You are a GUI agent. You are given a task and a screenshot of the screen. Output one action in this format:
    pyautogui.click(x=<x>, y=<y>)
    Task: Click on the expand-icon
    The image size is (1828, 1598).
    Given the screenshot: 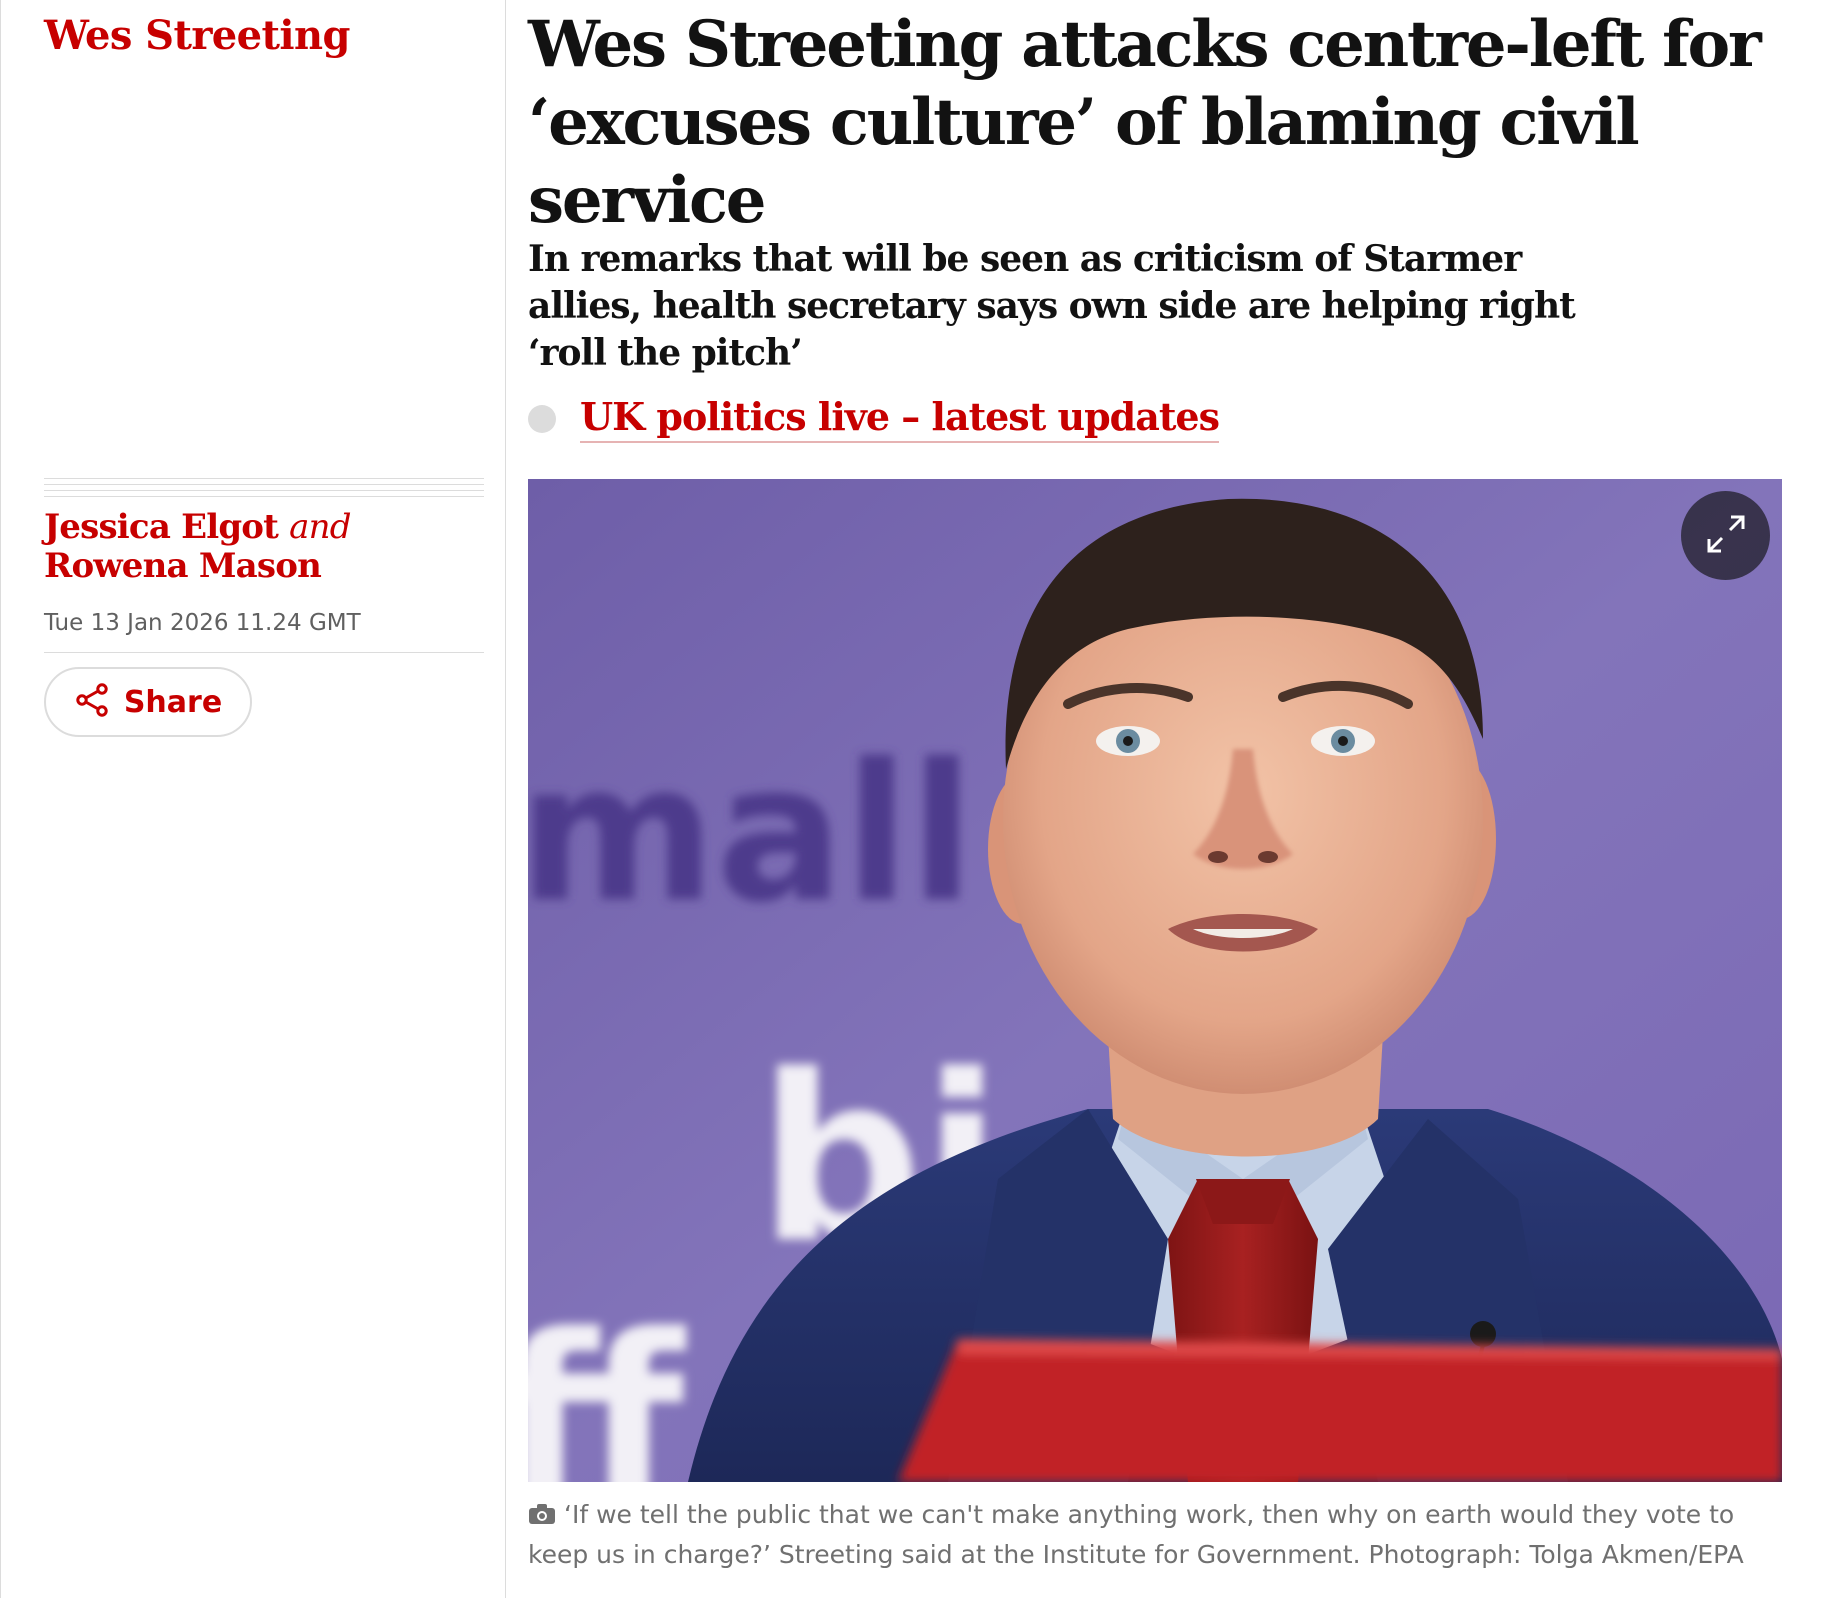 What is the action you would take?
    pyautogui.click(x=1726, y=536)
    